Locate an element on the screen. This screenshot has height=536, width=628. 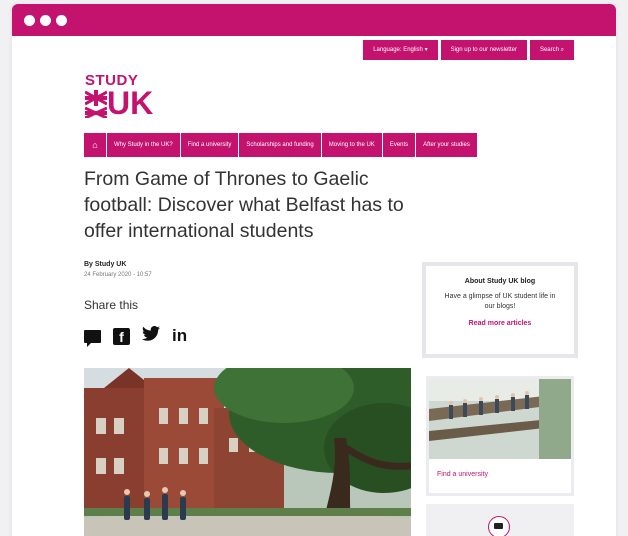
mail-icon is located at coordinates (499, 526).